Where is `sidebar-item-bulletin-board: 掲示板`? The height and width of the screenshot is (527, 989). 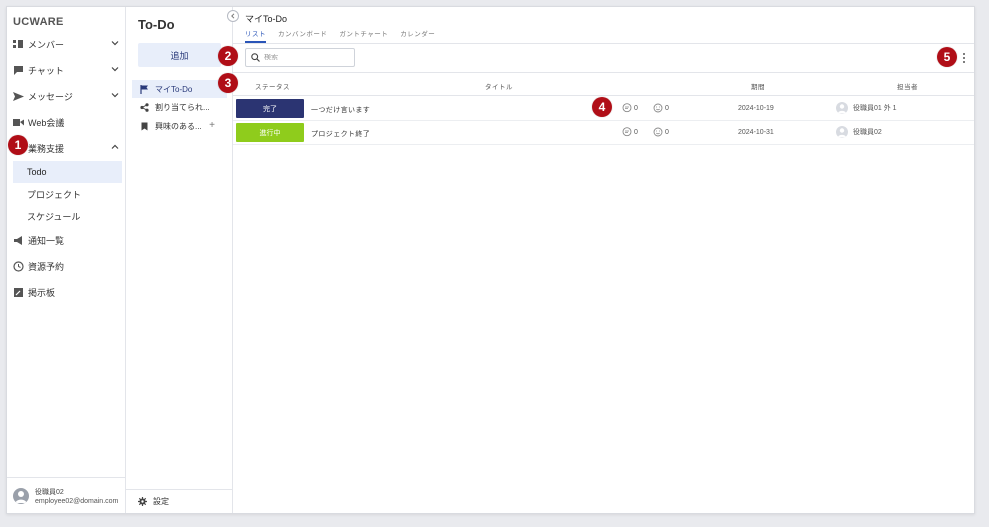 sidebar-item-bulletin-board: 掲示板 is located at coordinates (66, 292).